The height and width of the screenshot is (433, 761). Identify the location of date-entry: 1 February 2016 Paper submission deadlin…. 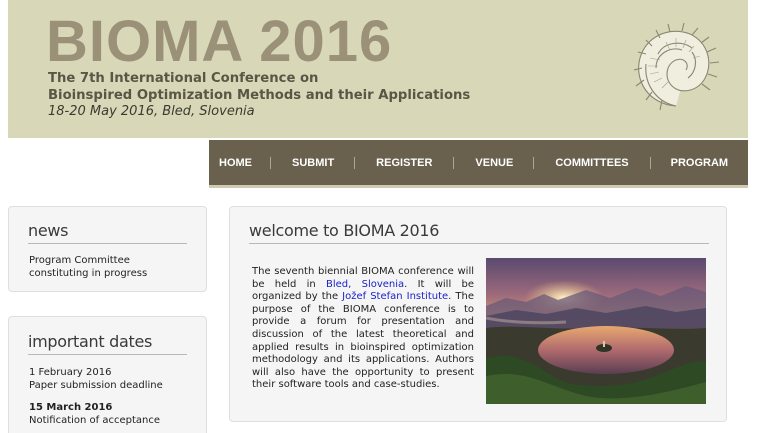
(114, 379).